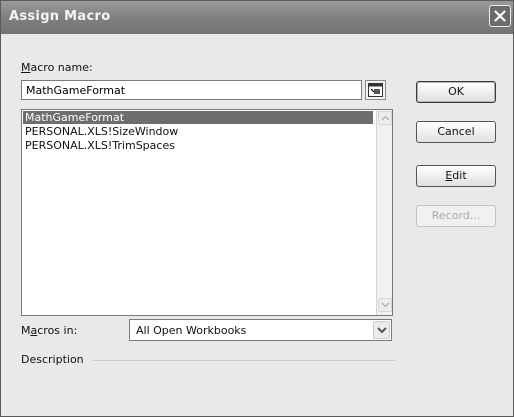 This screenshot has width=514, height=417. Describe the element at coordinates (57, 67) in the screenshot. I see `macro-name-label: Macro name:` at that location.